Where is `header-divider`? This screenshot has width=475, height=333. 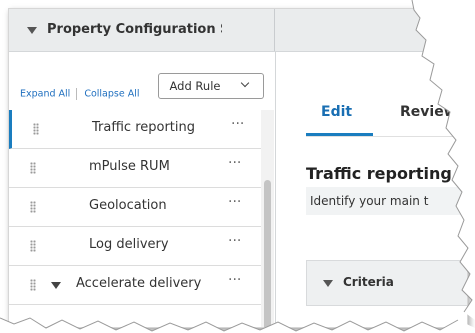 header-divider is located at coordinates (274, 30).